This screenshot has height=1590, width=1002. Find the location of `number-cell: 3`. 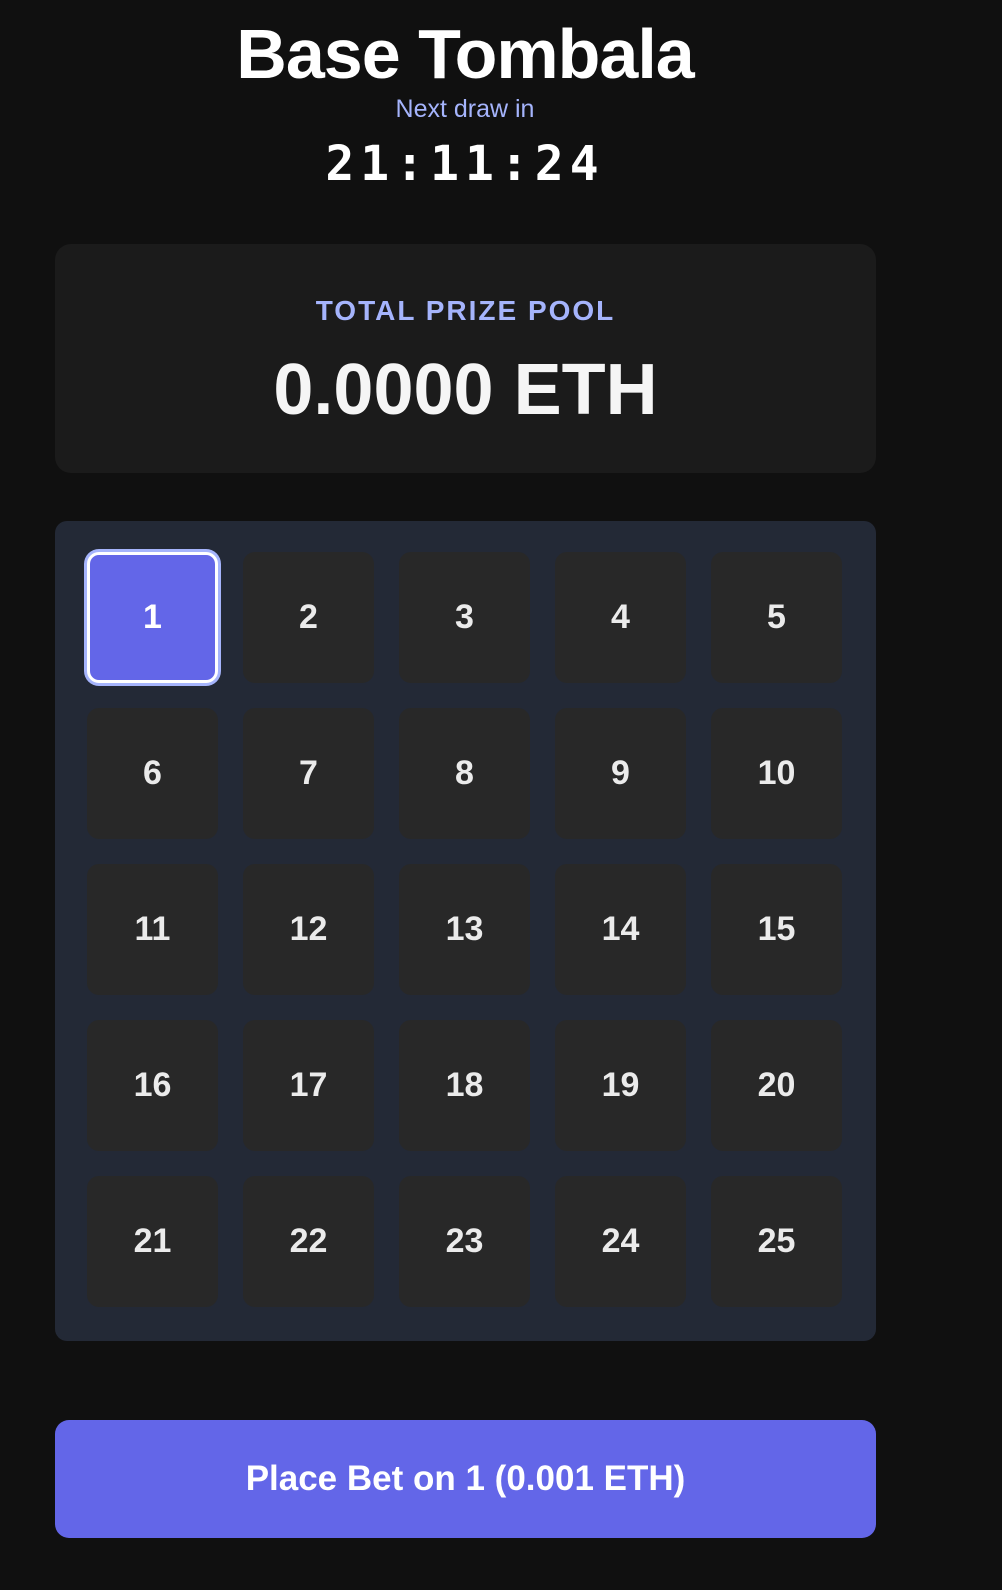

number-cell: 3 is located at coordinates (464, 617).